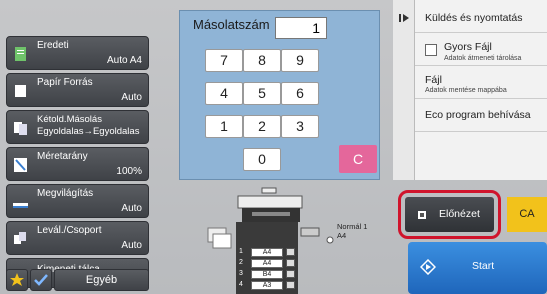  Describe the element at coordinates (69, 119) in the screenshot. I see `duplex-label: Kétold.Másolás` at that location.